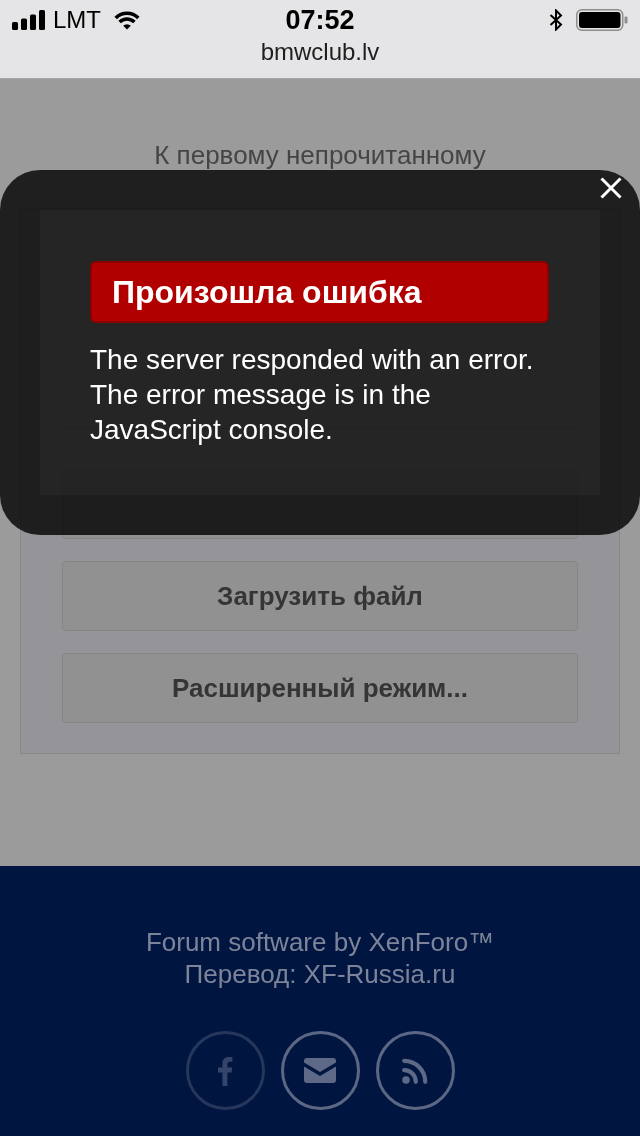  What do you see at coordinates (312, 395) in the screenshot?
I see `error-message: The server responded with an error. The error message is in the JavaScript console.` at bounding box center [312, 395].